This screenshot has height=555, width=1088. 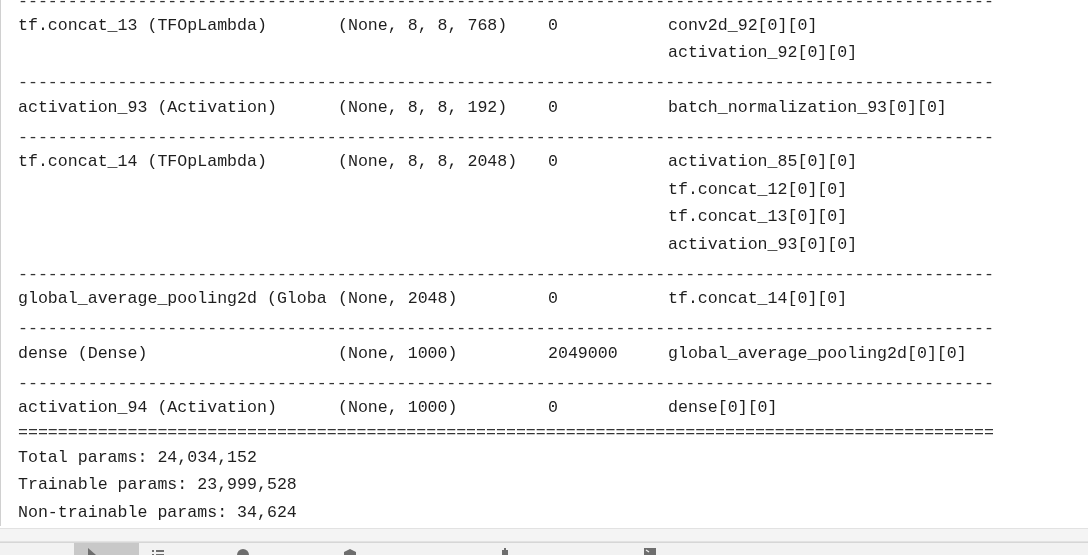 I want to click on connected-layer: activation_92[0][0], so click(x=763, y=53).